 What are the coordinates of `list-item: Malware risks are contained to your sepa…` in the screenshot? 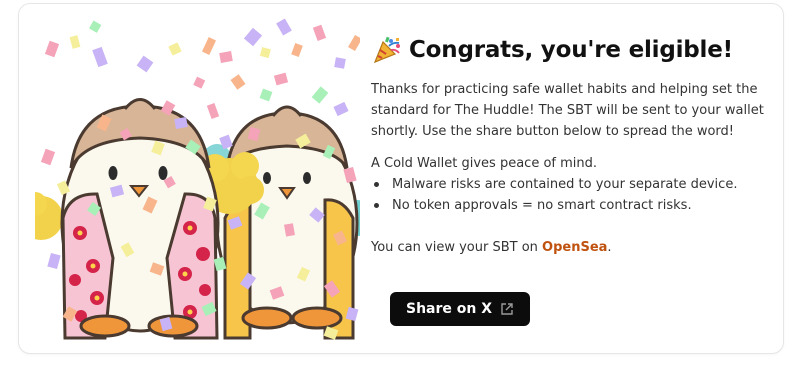 It's located at (572, 184).